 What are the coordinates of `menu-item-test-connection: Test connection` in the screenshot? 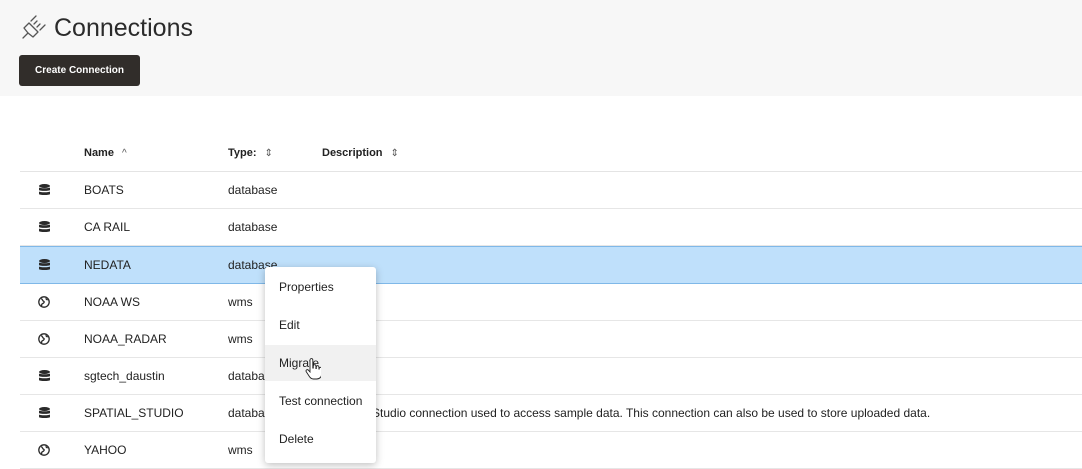 It's located at (320, 401).